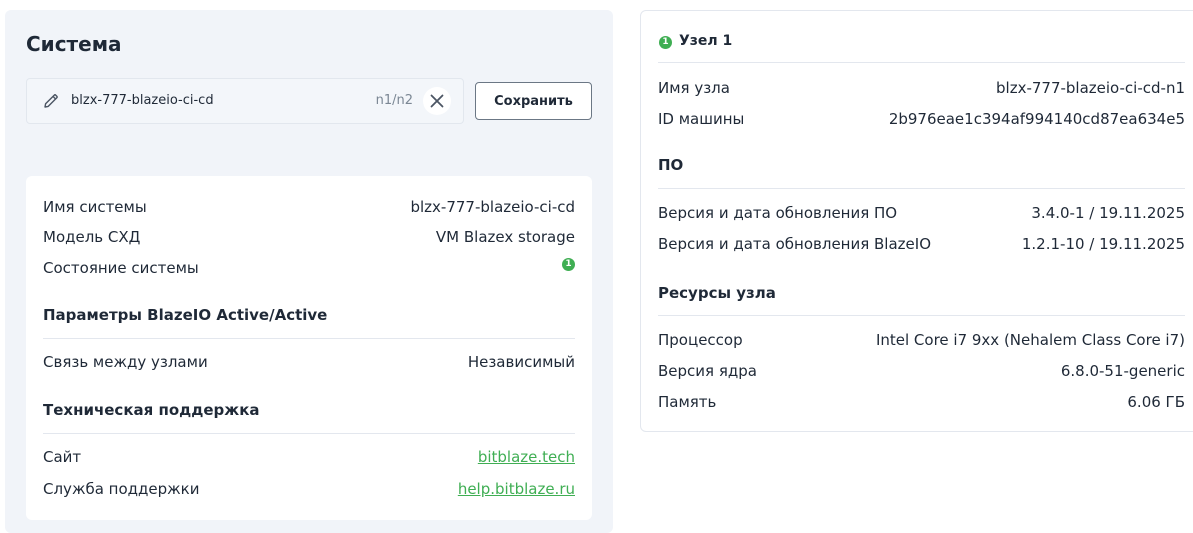  What do you see at coordinates (125, 362) in the screenshot?
I see `info-key: Связь между узлами` at bounding box center [125, 362].